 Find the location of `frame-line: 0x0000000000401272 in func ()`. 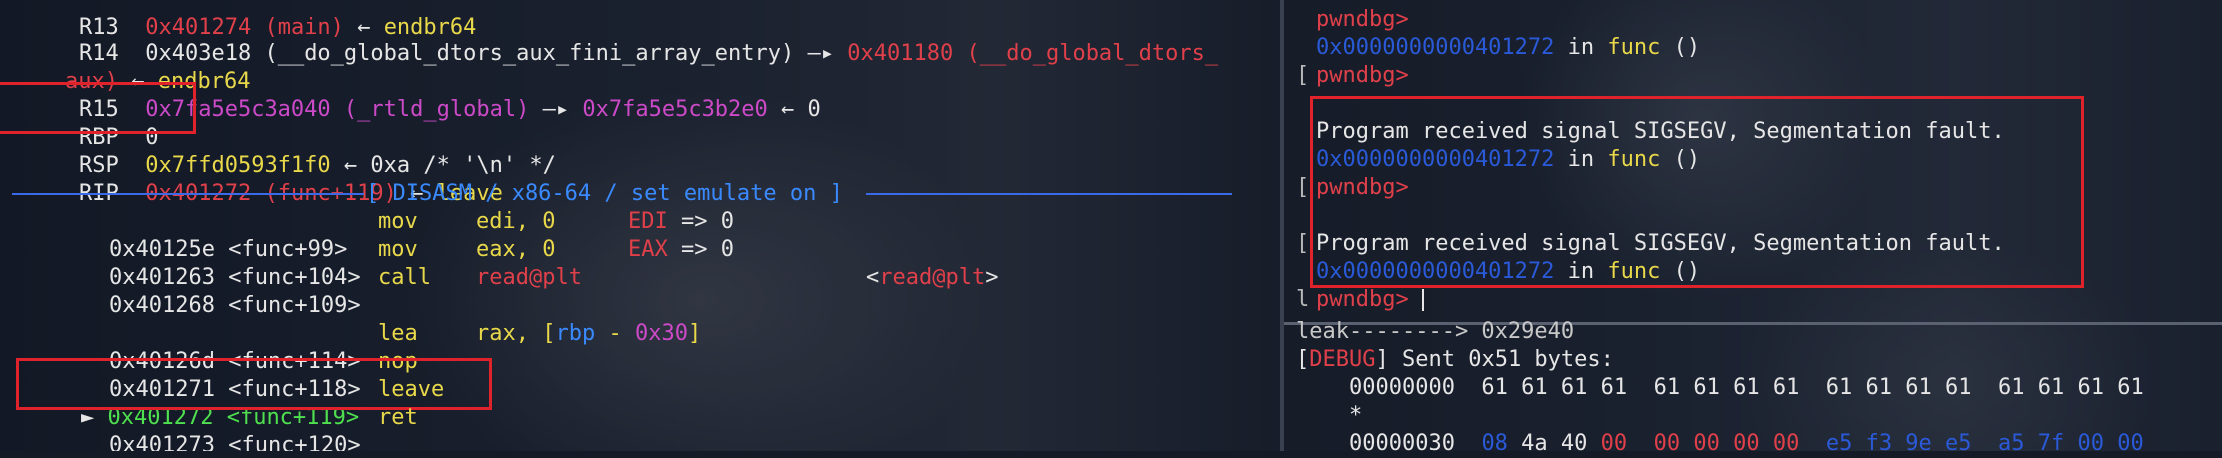

frame-line: 0x0000000000401272 in func () is located at coordinates (1508, 48).